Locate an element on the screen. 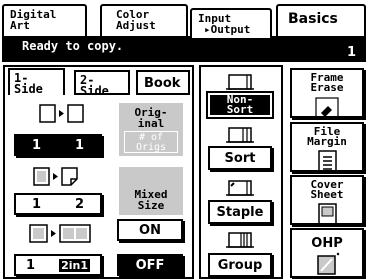 The width and height of the screenshot is (369, 279). mixed-size-label: Mixed Size is located at coordinates (151, 200).